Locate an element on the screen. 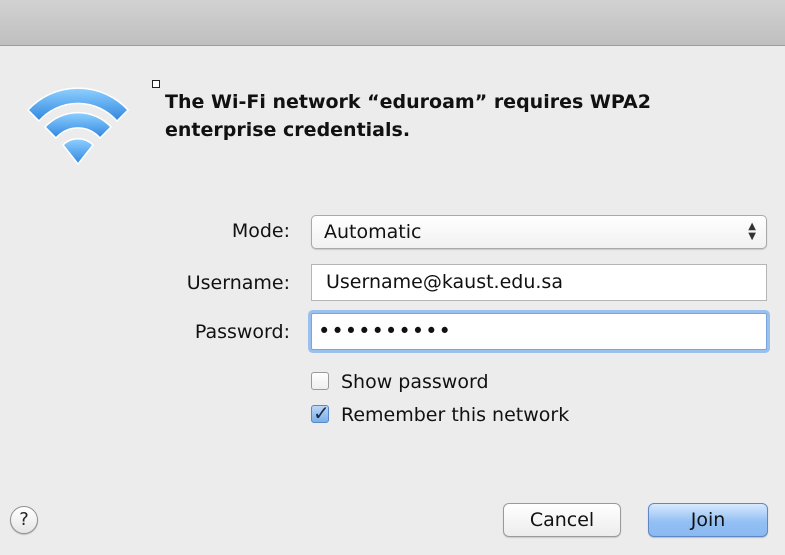 The height and width of the screenshot is (555, 785). mode-select-value: Automatic is located at coordinates (373, 232).